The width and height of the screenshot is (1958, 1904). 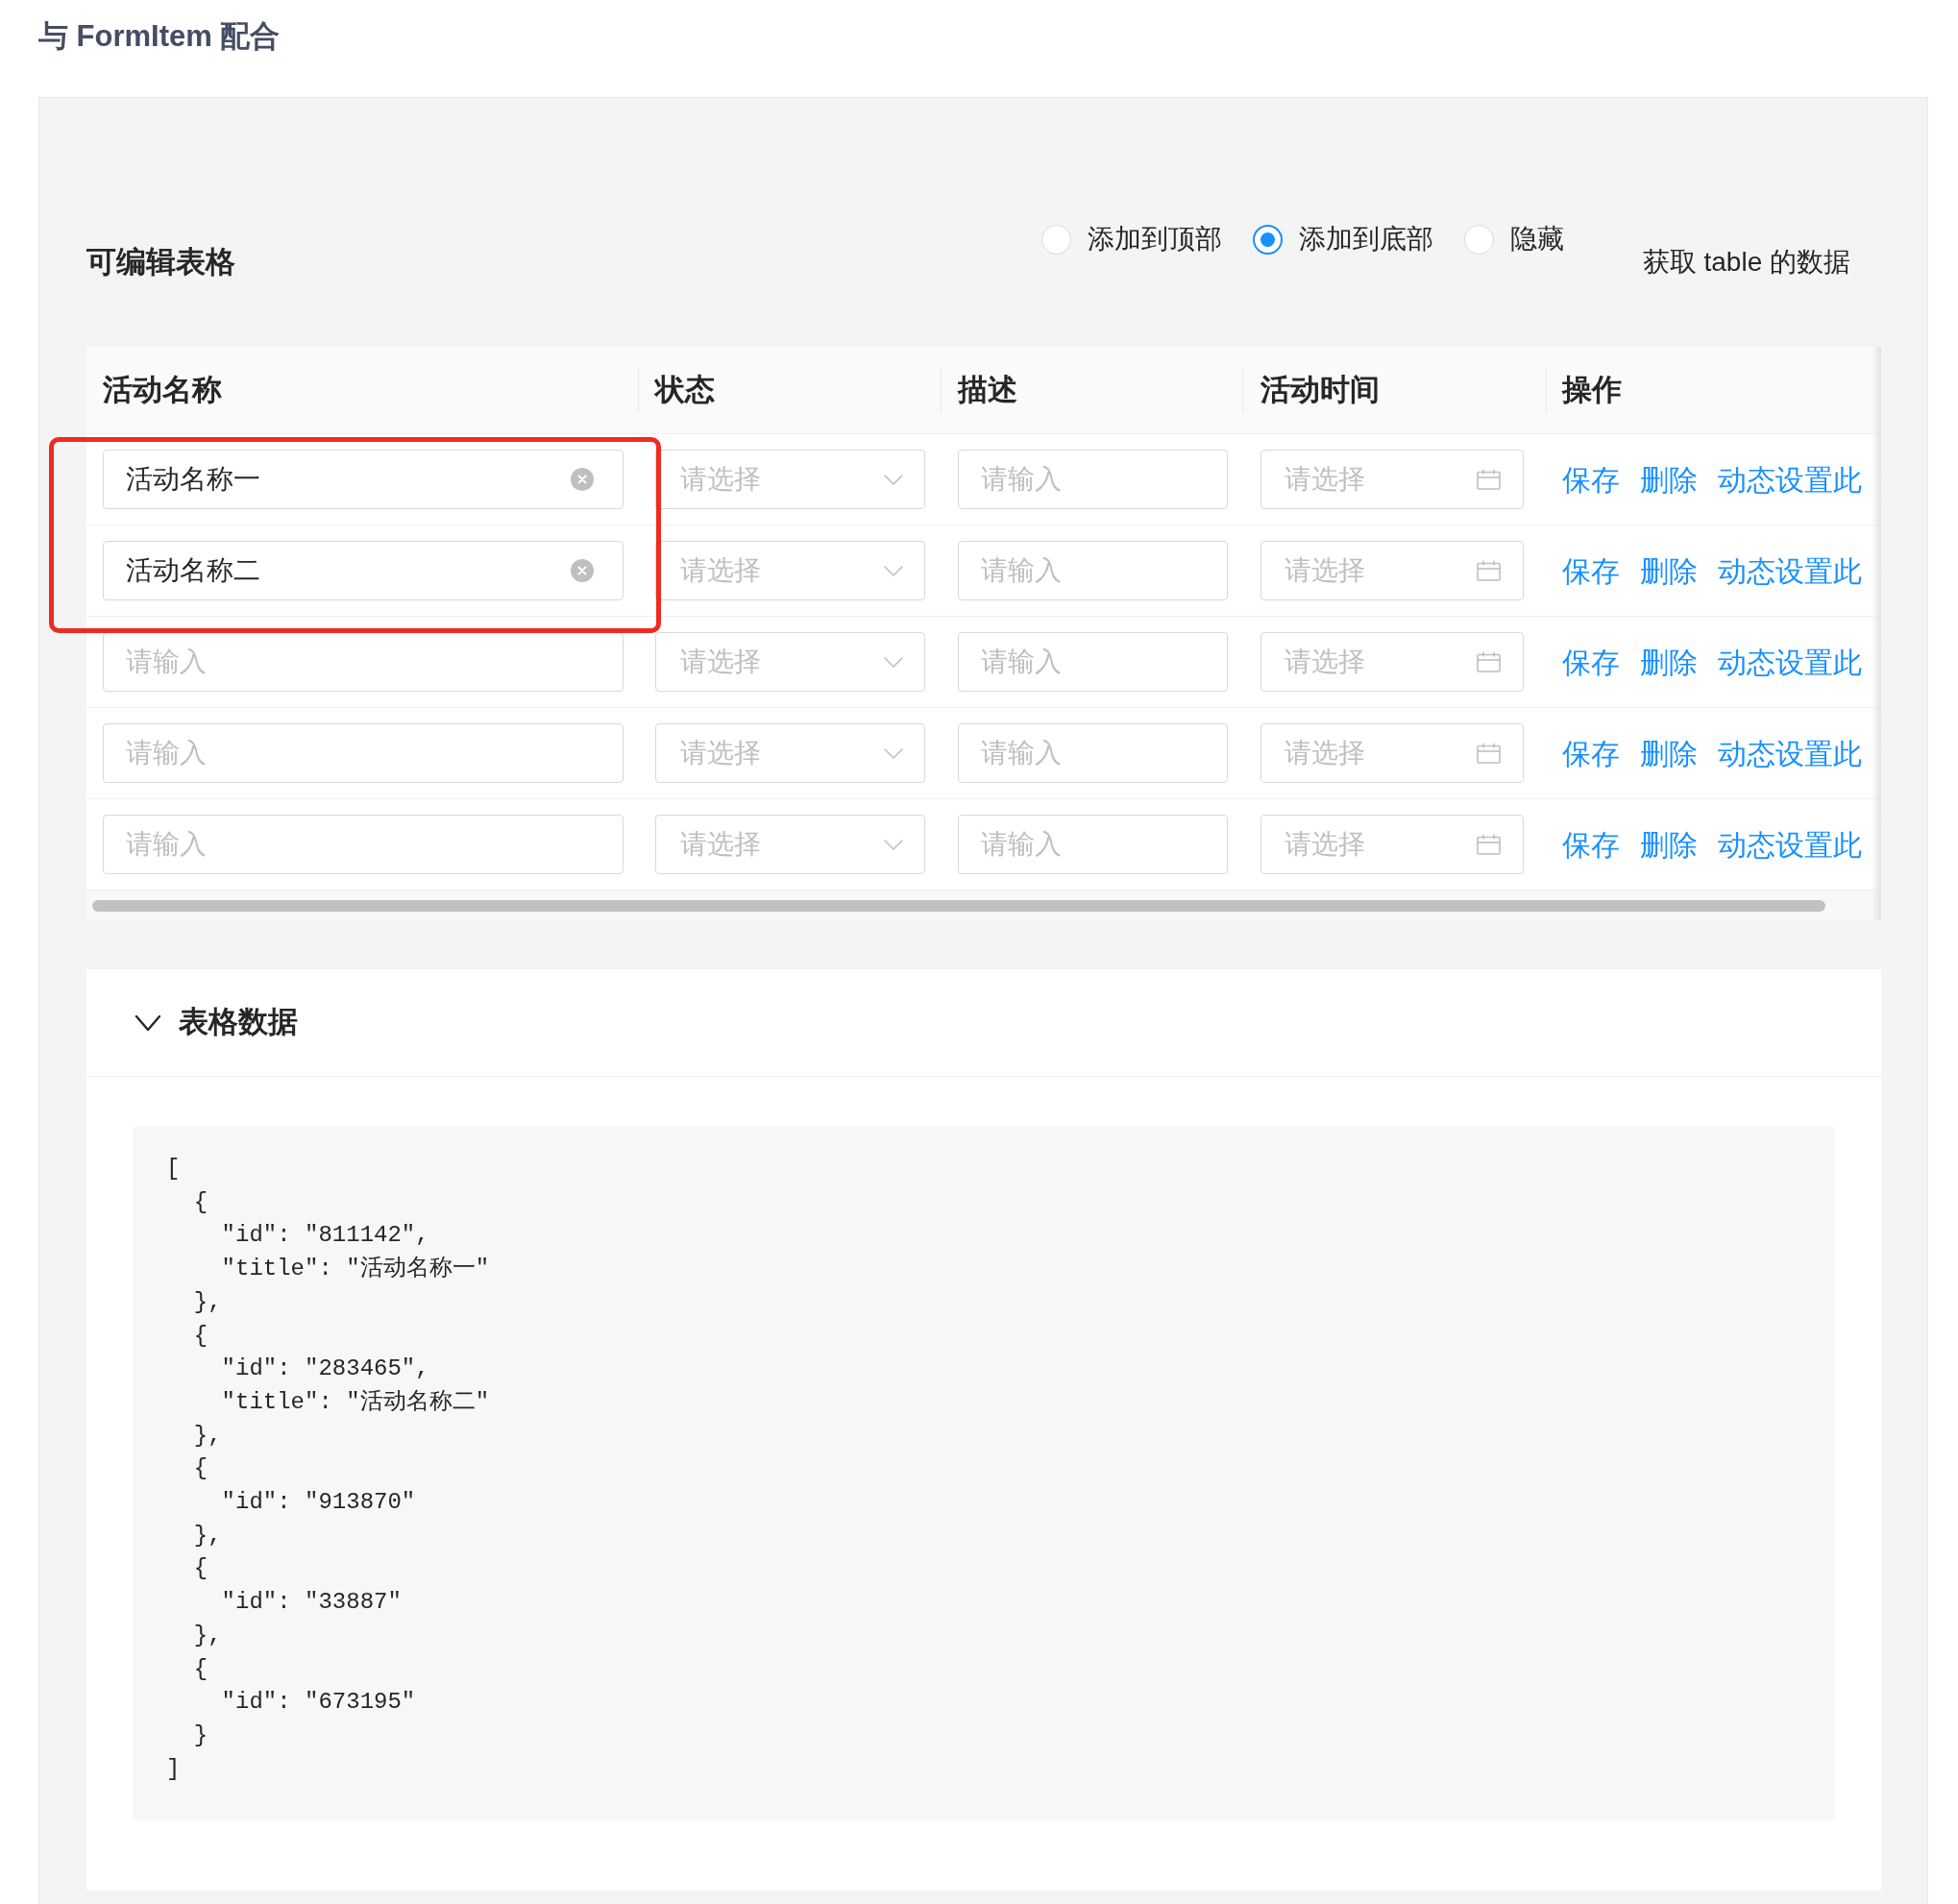 I want to click on radio-label: 添加到底部, so click(x=1365, y=239).